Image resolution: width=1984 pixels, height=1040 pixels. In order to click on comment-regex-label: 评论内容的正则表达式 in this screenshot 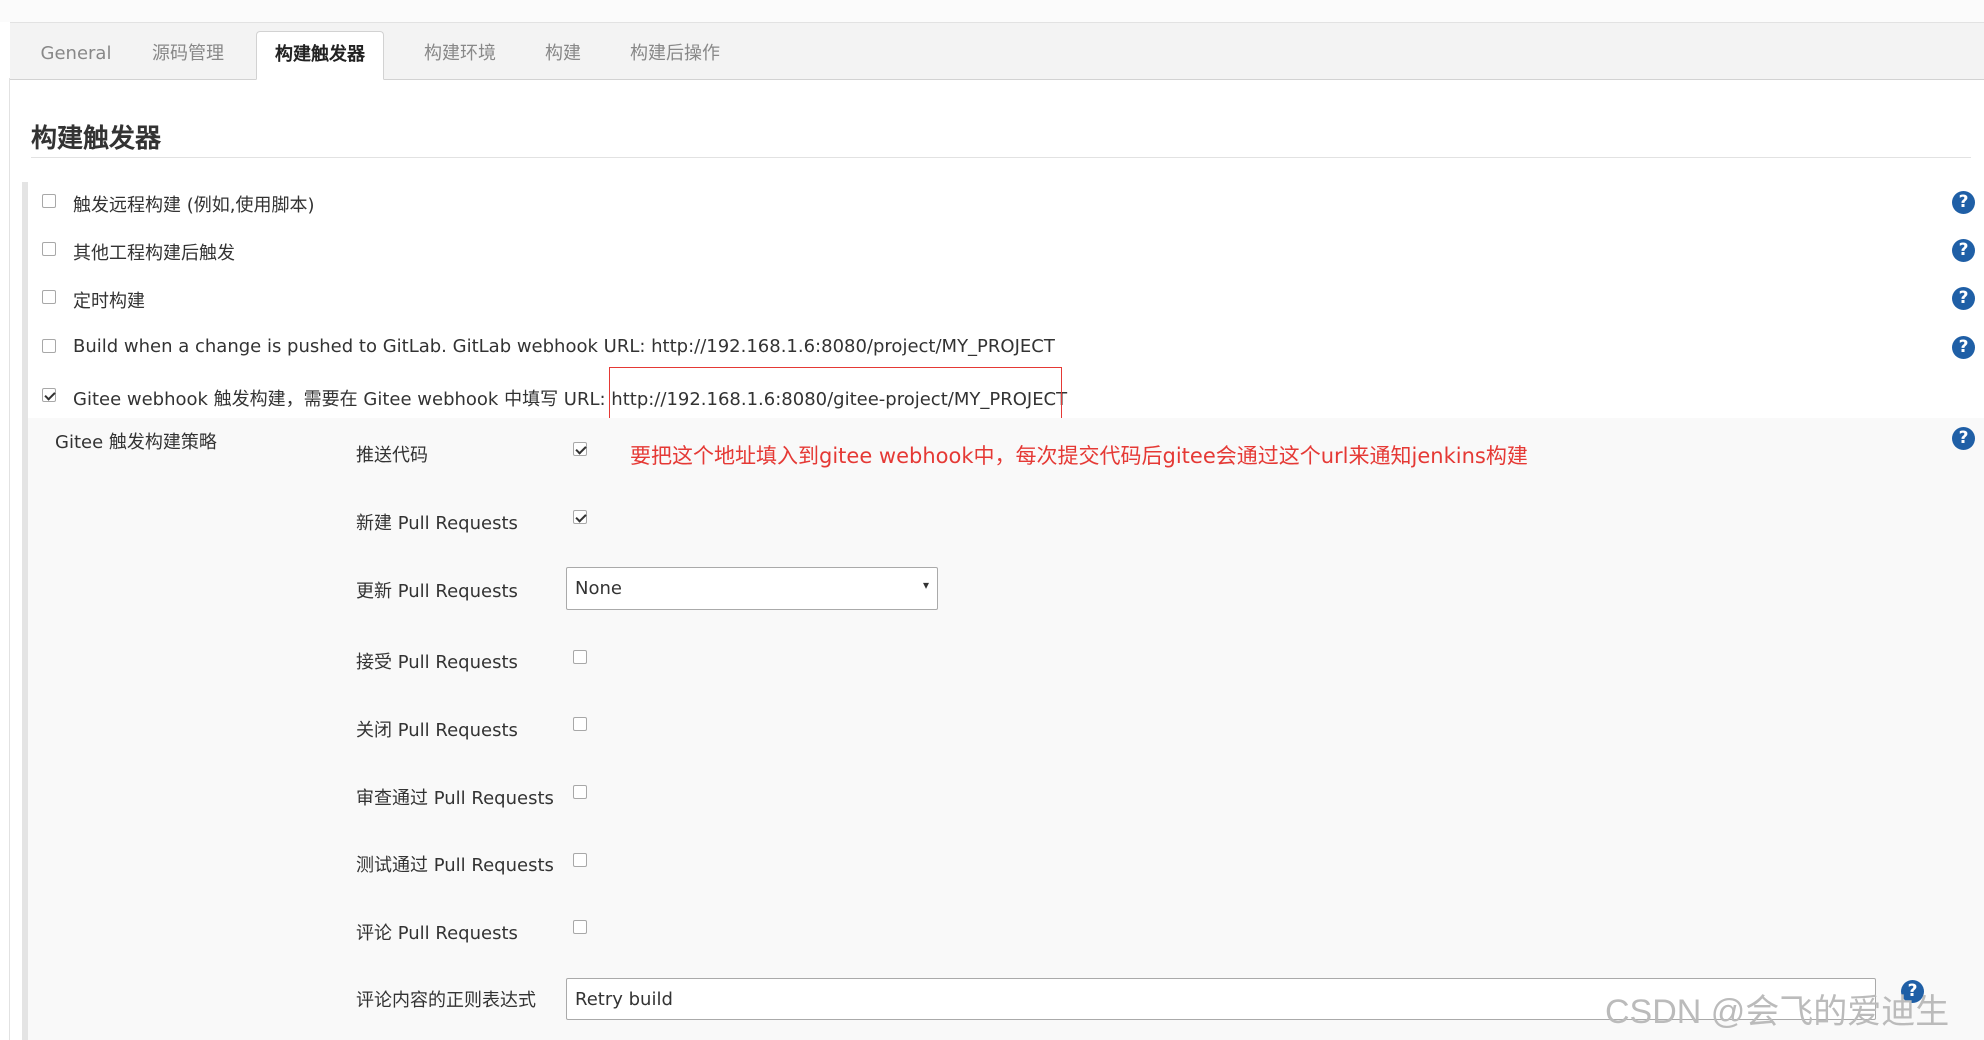, I will do `click(446, 1000)`.